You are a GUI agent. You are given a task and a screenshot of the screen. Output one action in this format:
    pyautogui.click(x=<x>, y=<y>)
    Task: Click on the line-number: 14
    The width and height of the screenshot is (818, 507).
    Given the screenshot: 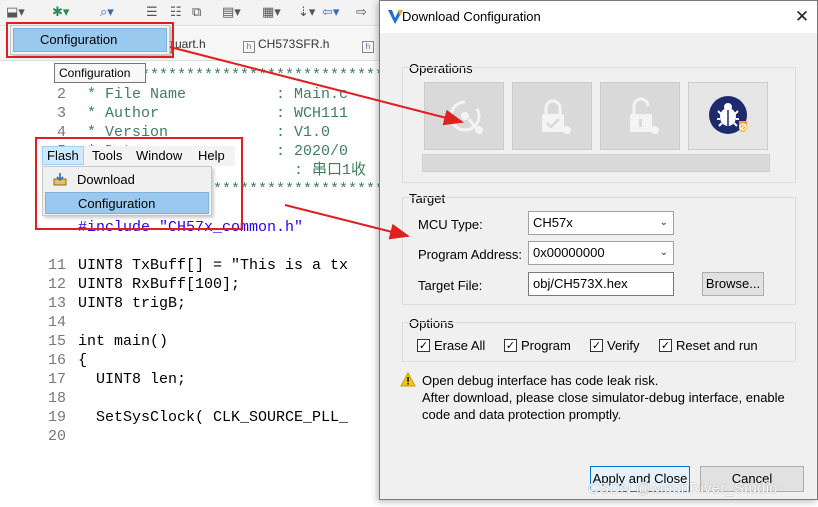 What is the action you would take?
    pyautogui.click(x=57, y=322)
    